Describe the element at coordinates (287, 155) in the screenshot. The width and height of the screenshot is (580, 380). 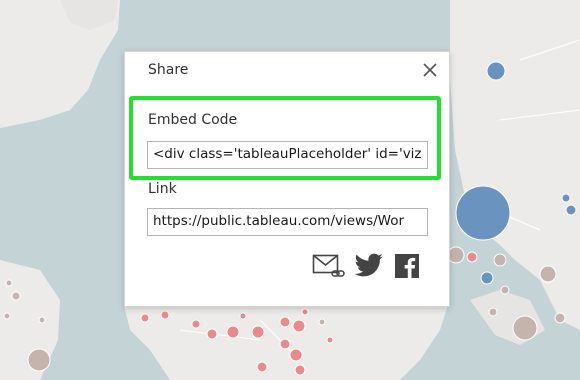
I see `embed-code-field: <div class='tableauPlaceholder' id='viz` at that location.